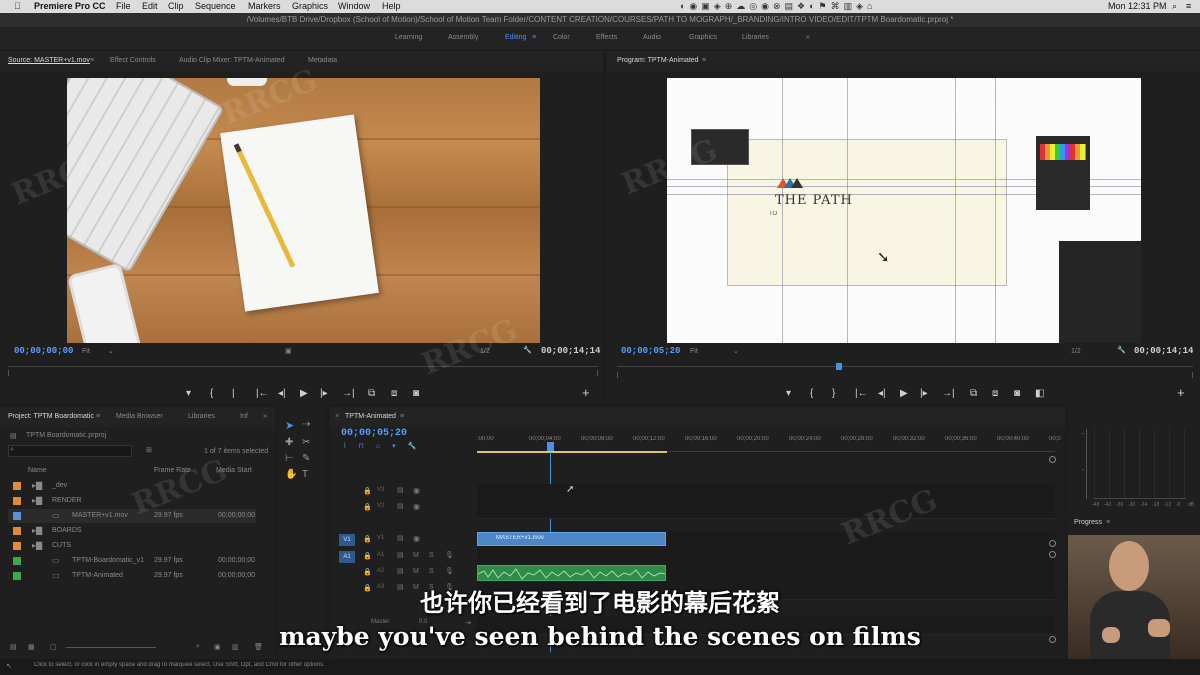 The width and height of the screenshot is (1200, 675). What do you see at coordinates (306, 442) in the screenshot?
I see `razor-tool-icon: ✂` at bounding box center [306, 442].